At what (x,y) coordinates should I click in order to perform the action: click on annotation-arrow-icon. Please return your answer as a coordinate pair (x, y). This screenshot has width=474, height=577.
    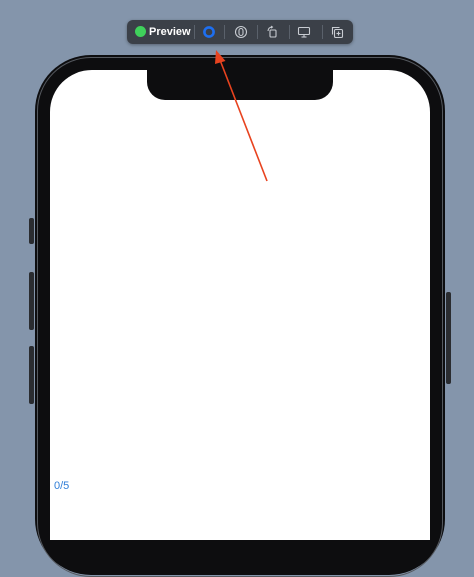
    Looking at the image, I should click on (241, 116).